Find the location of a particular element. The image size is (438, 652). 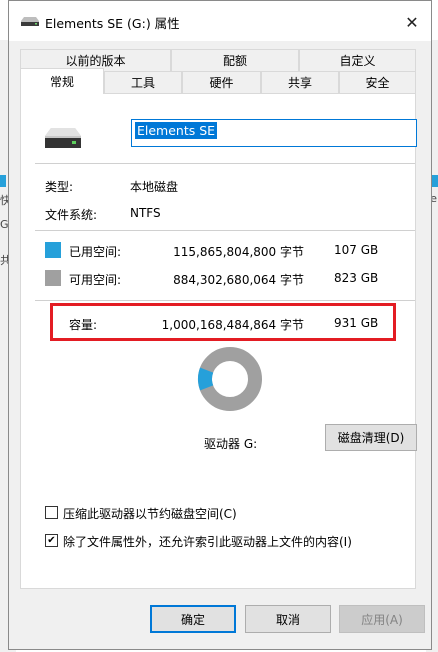

tab-security: 安全 is located at coordinates (377, 82).